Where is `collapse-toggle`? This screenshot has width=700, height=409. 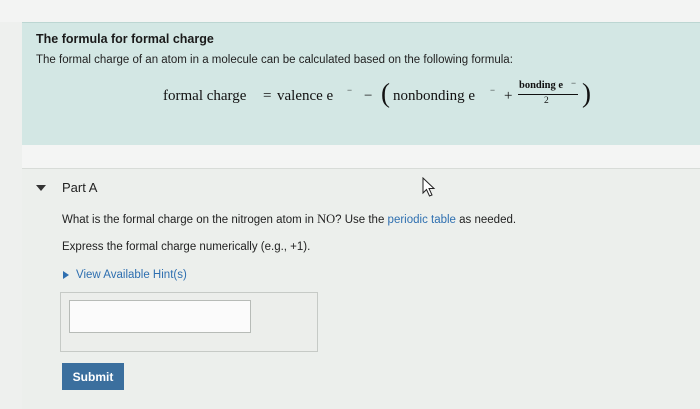
collapse-toggle is located at coordinates (41, 188).